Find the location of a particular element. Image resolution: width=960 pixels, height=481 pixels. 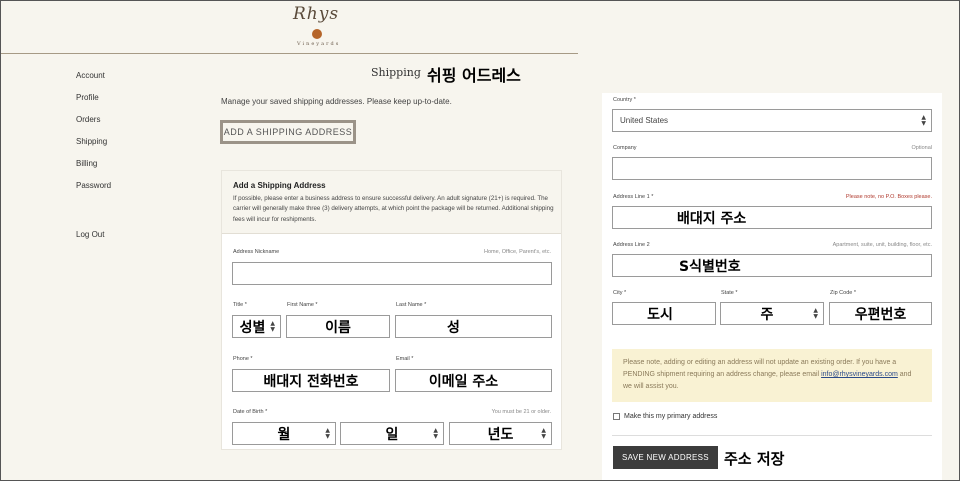

address-line1-label: Address Line 1 * is located at coordinates (633, 197).